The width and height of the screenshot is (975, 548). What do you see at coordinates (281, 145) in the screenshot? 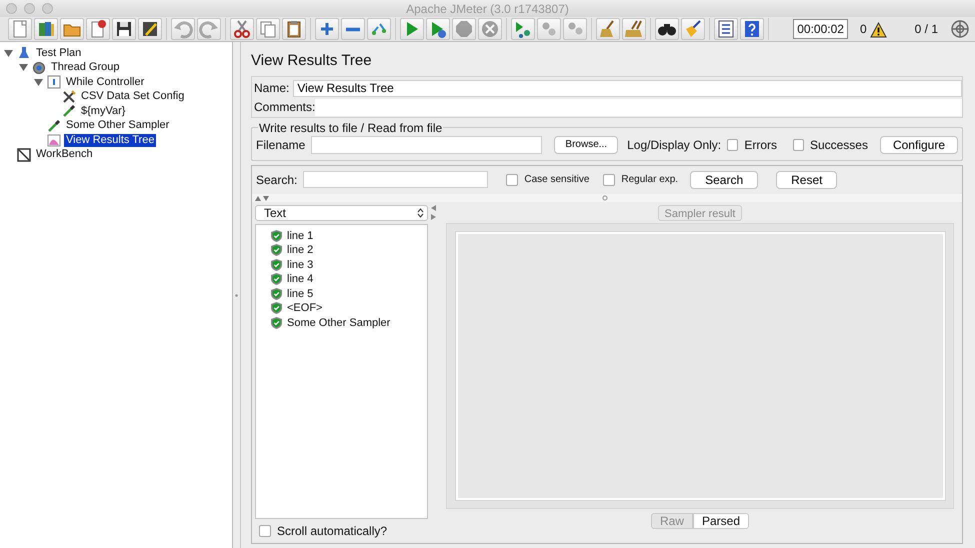
I see `field-label: Filename` at bounding box center [281, 145].